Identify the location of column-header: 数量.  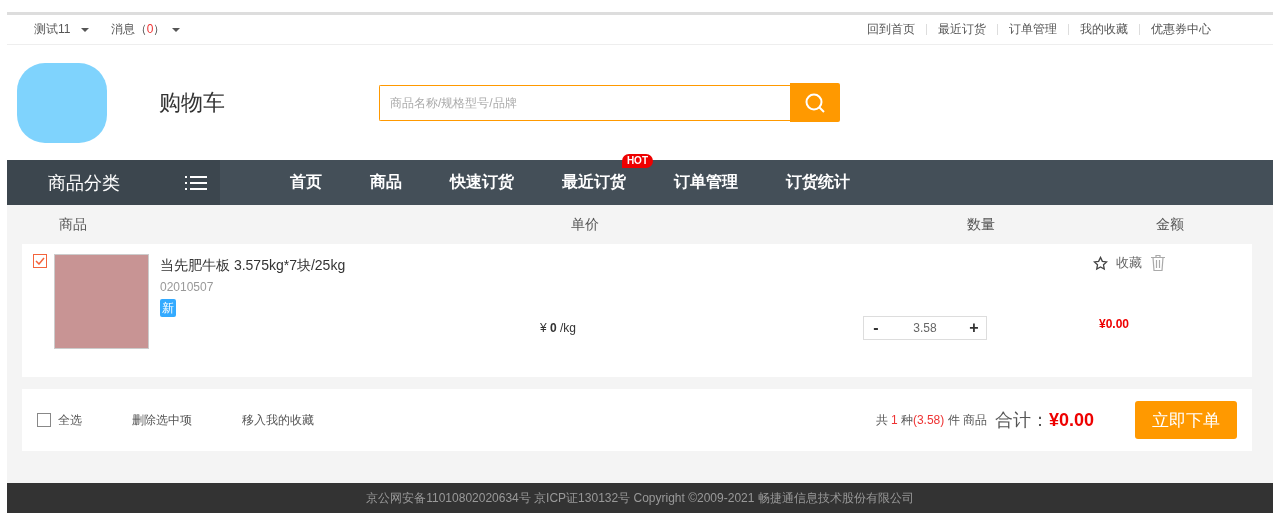
(981, 224).